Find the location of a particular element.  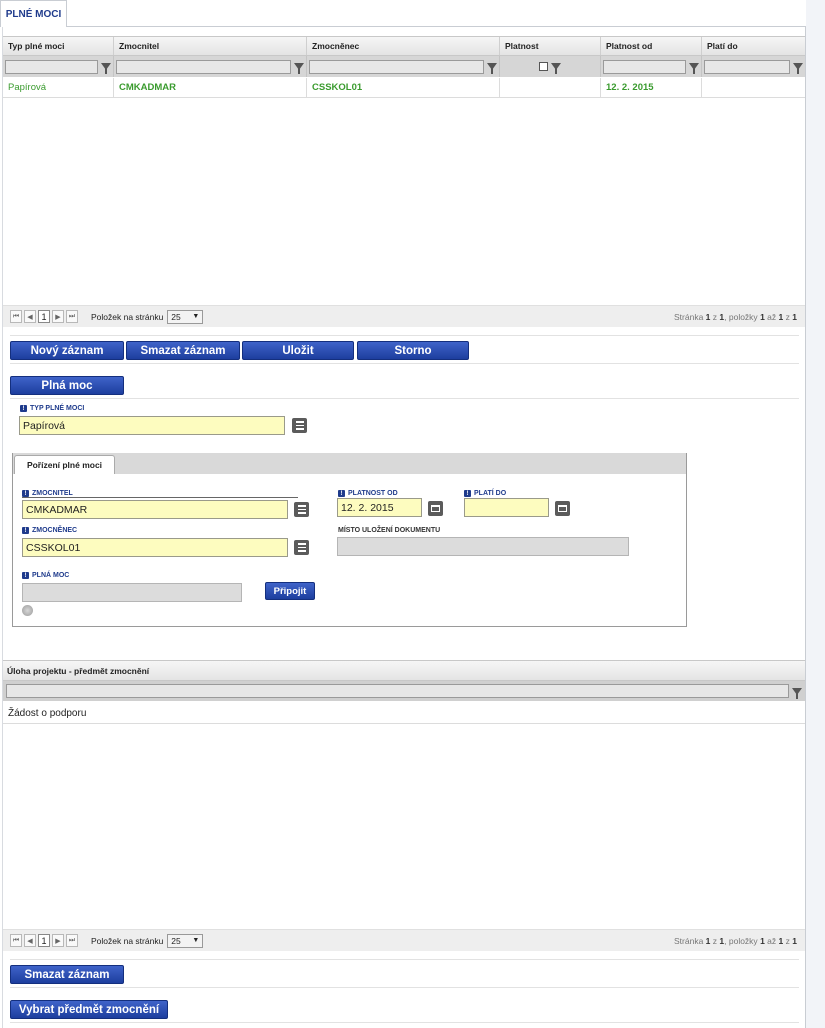

plna-moc-label: ! PLNÁ MOC is located at coordinates (45, 575).